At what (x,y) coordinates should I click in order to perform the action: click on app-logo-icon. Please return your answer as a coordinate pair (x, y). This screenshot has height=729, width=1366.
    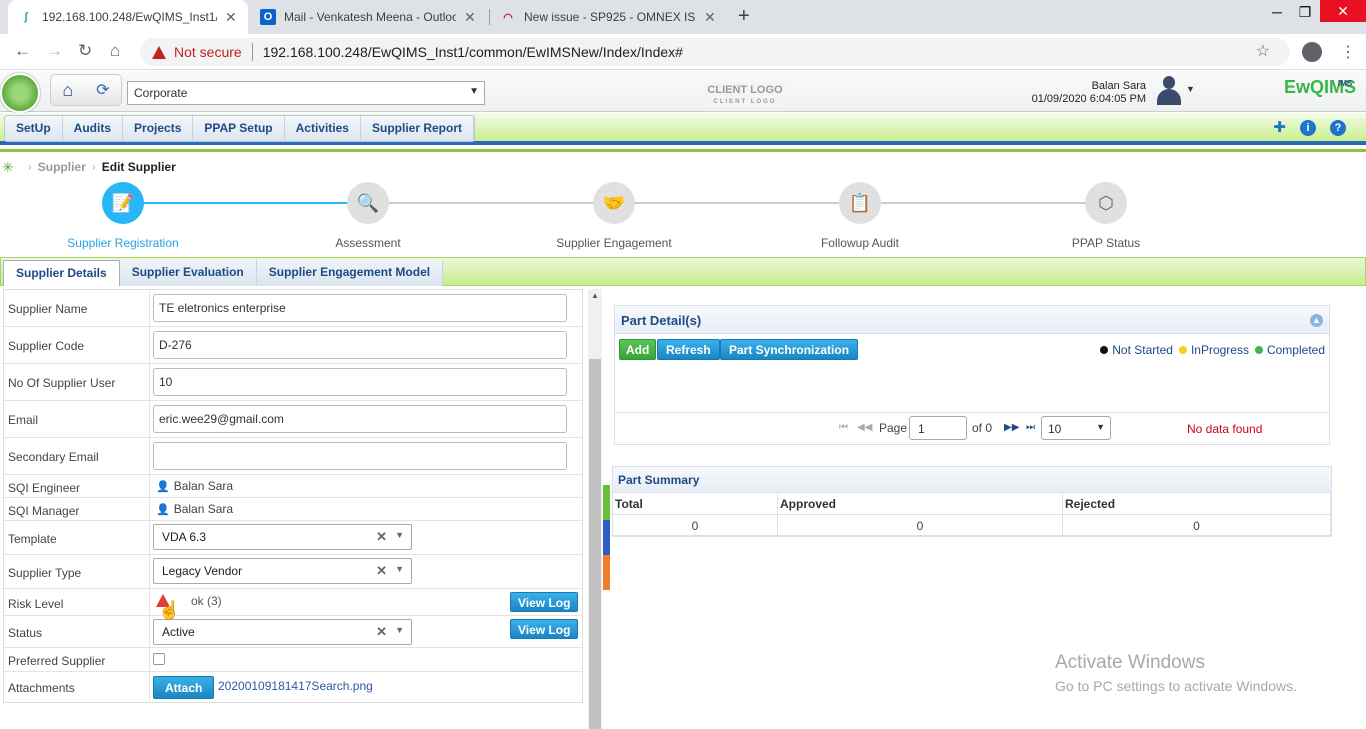
    Looking at the image, I should click on (20, 93).